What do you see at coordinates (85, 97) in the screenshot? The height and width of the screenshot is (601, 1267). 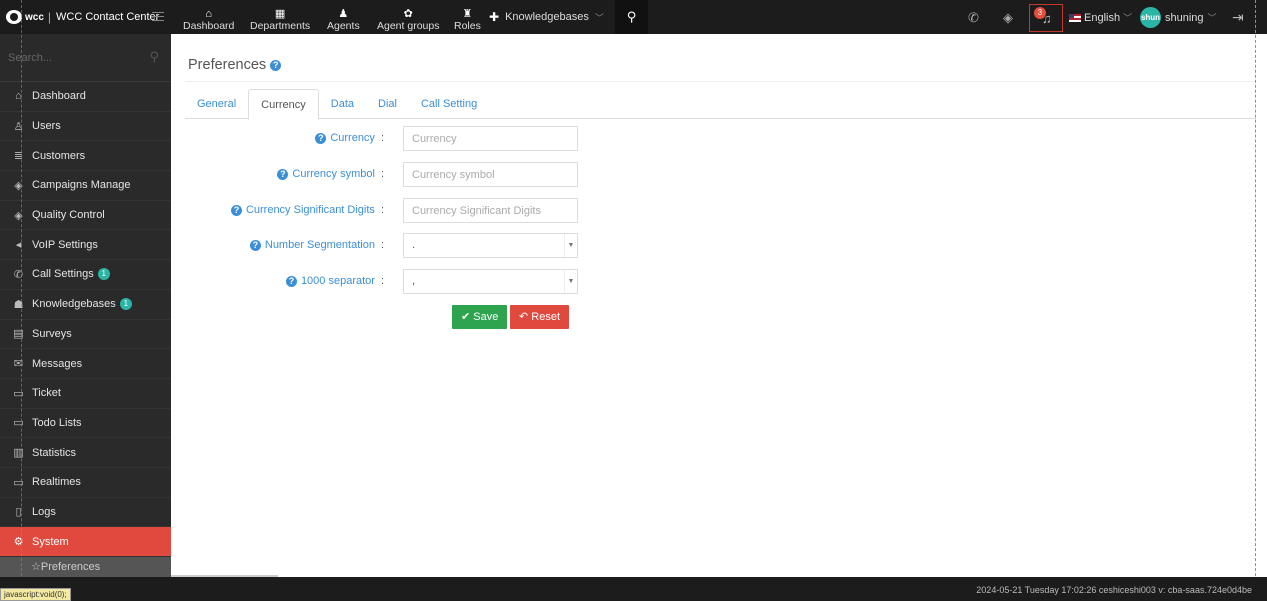 I see `sidebar-item-dashboard: ⌂ Dashboard` at bounding box center [85, 97].